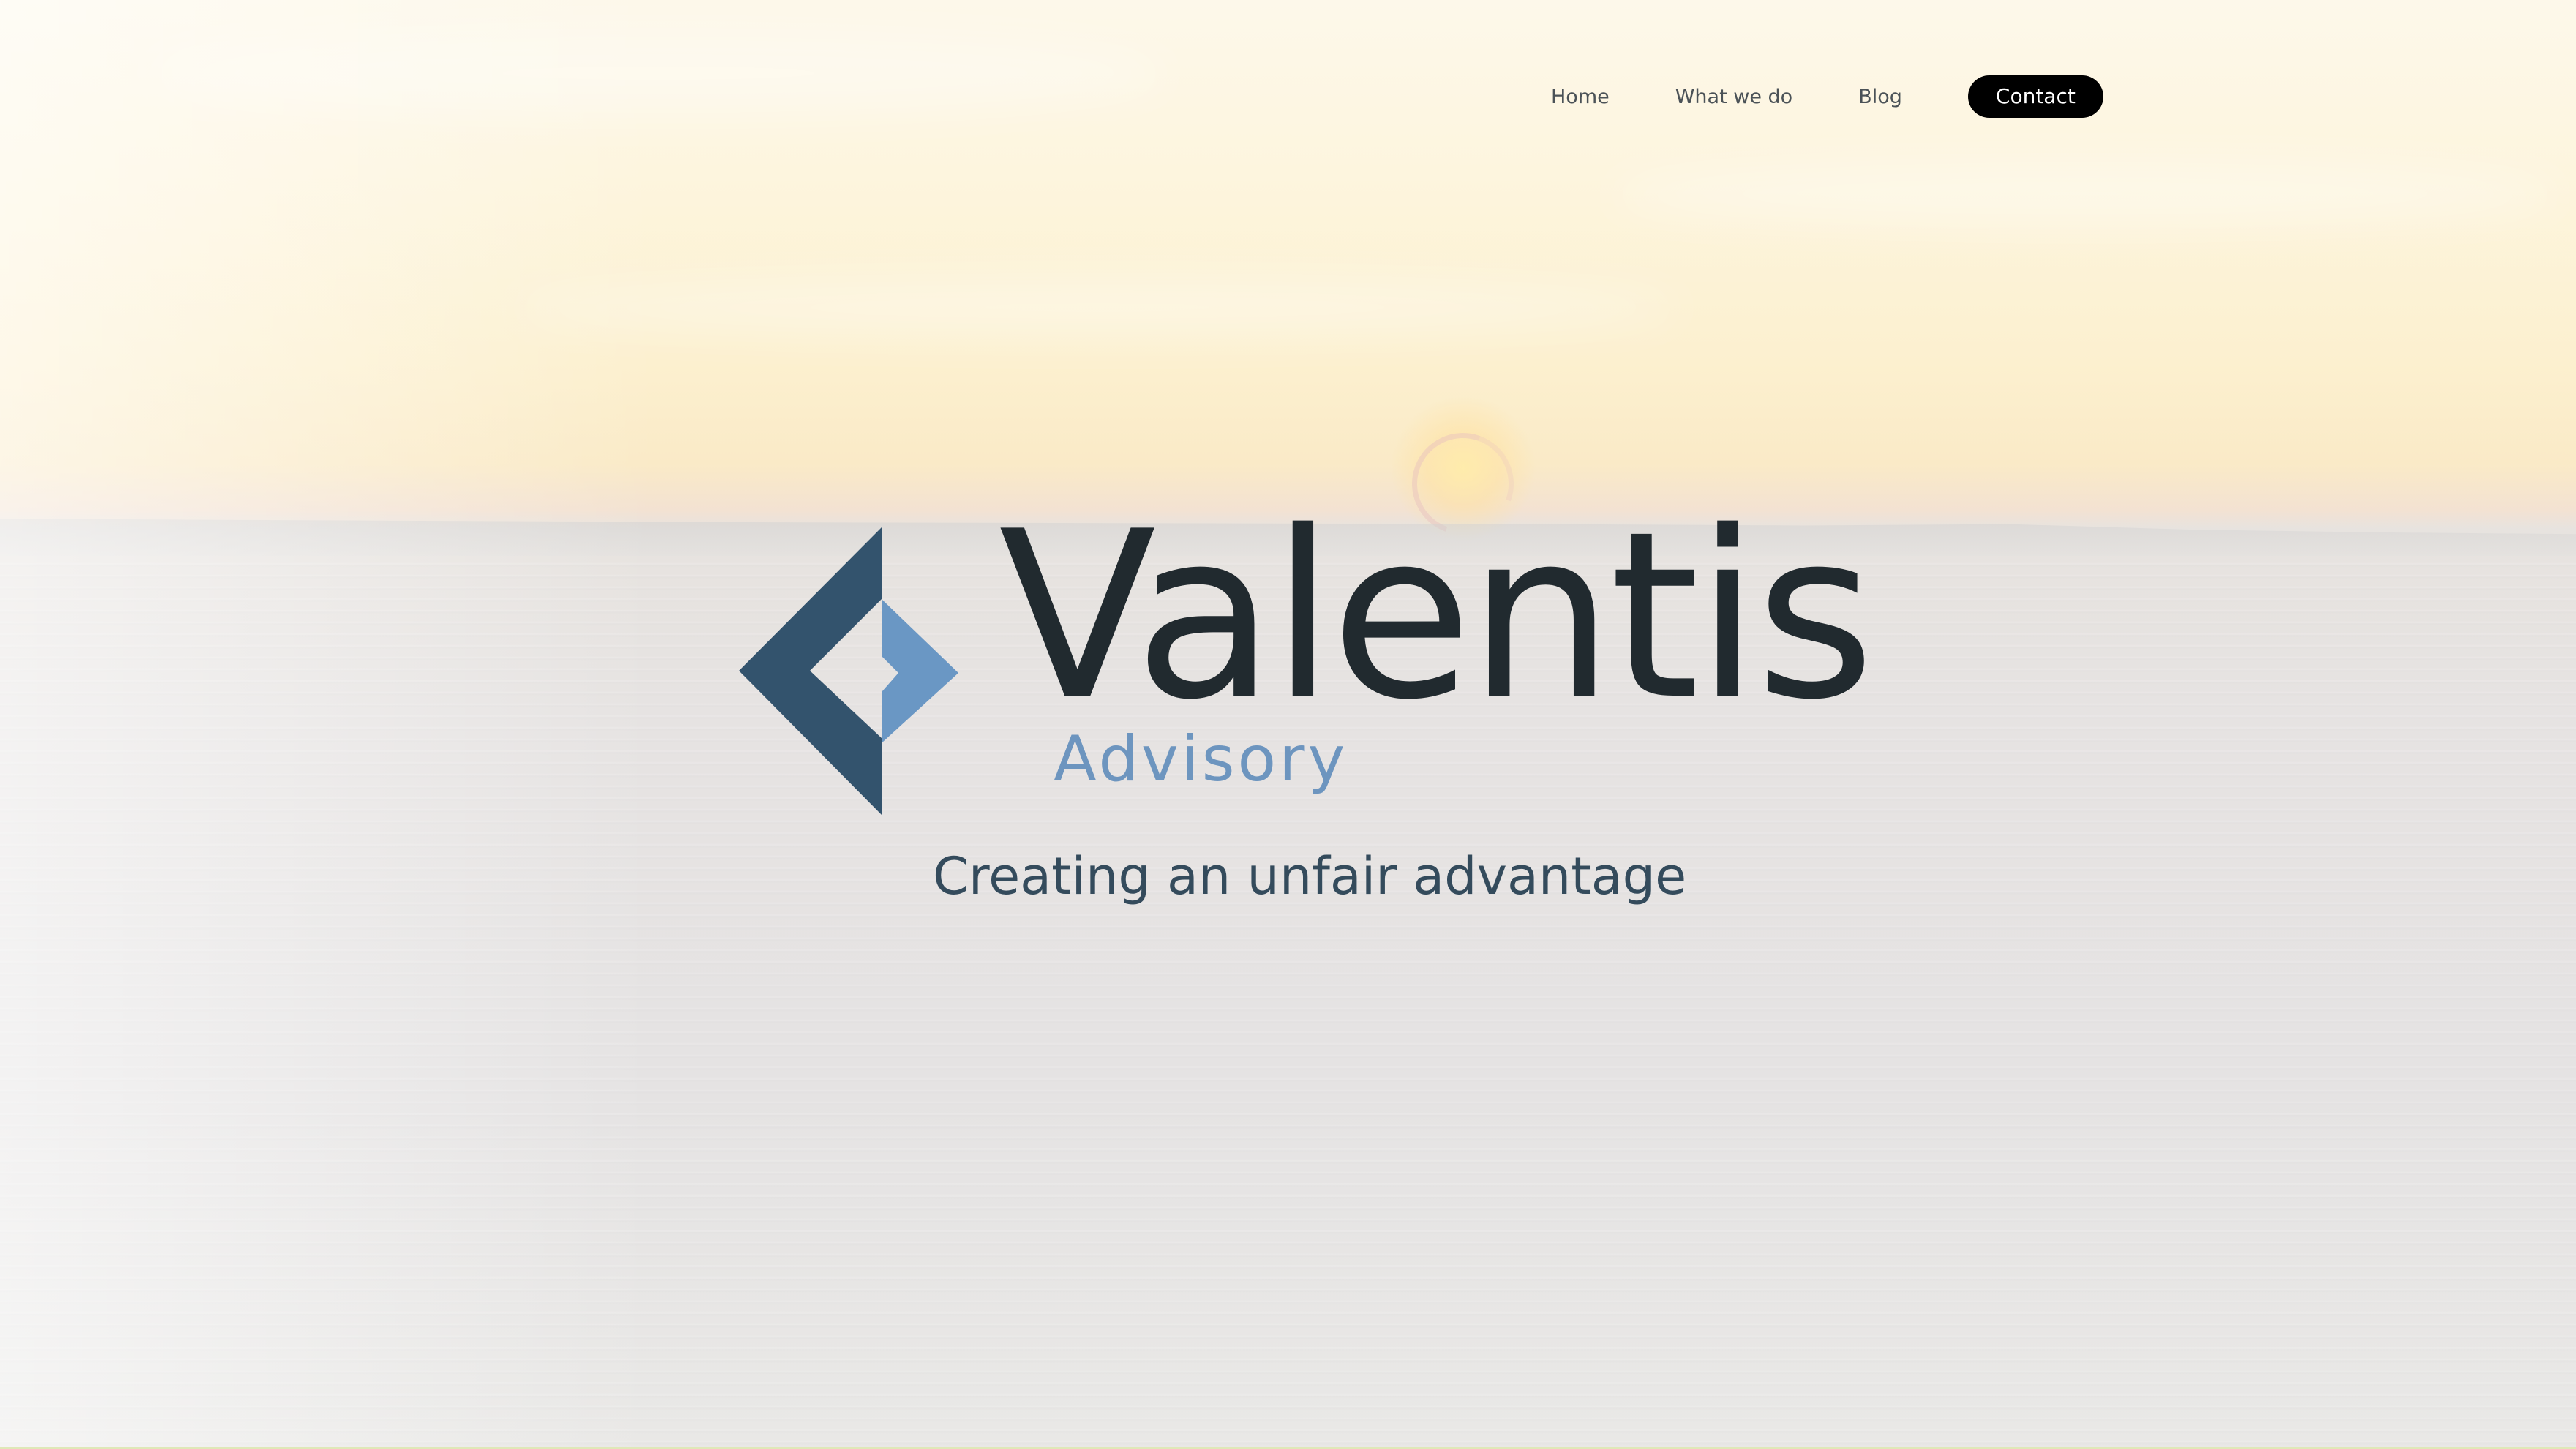  Describe the element at coordinates (1310, 876) in the screenshot. I see `hero-tagline: Creating an unfair advantage` at that location.